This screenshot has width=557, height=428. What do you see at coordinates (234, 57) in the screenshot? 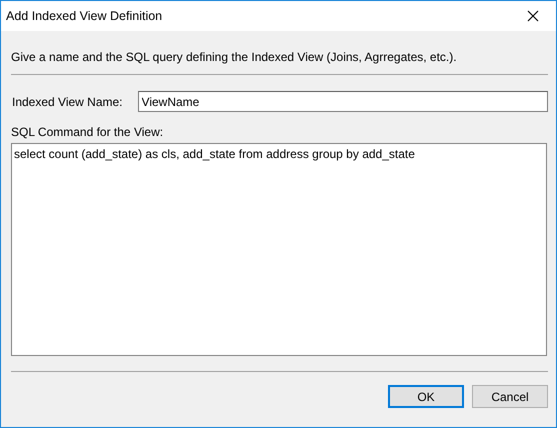
I see `instruction-text: Give a name and the SQL query defining the Indexed View (Joins, Agrregates, etc.).` at bounding box center [234, 57].